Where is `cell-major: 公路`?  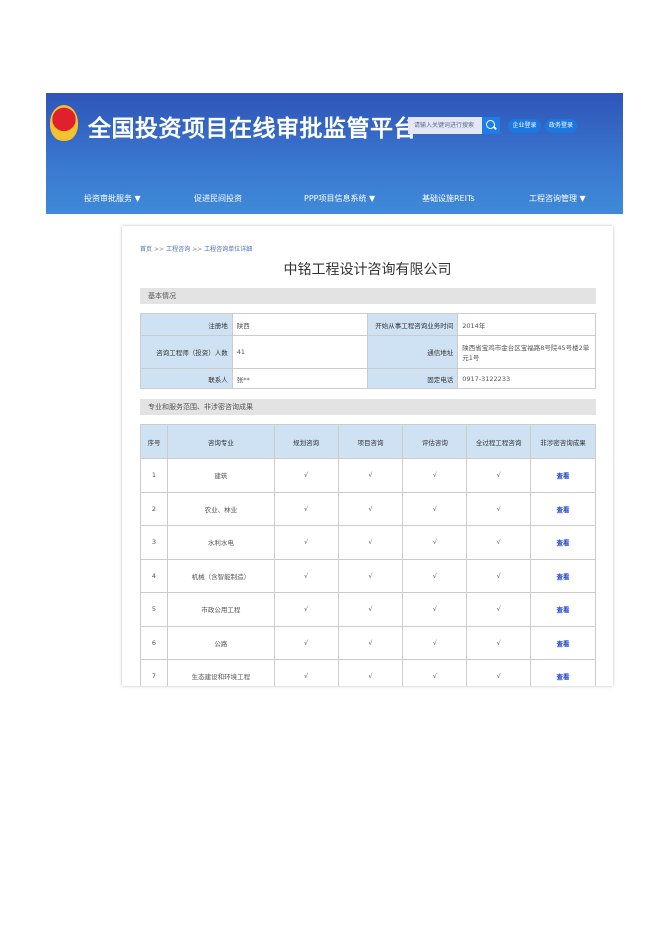
cell-major: 公路 is located at coordinates (220, 642).